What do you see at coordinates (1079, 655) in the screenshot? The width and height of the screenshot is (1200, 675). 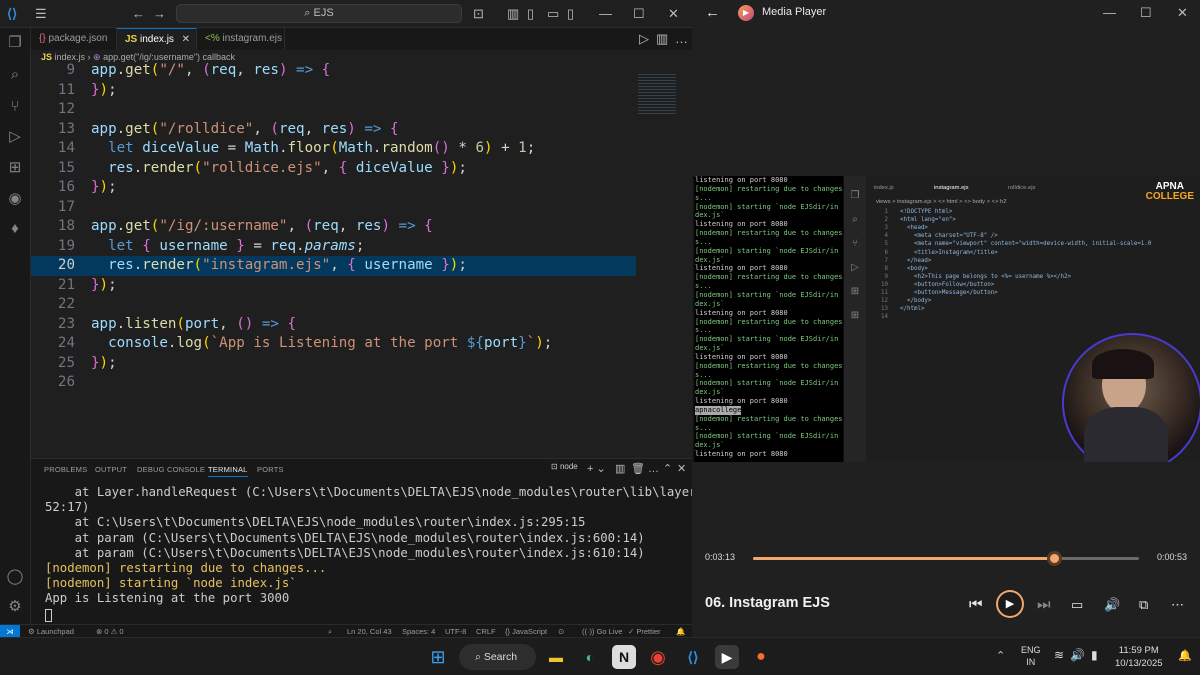 I see `system-tray-icons: ≋🔊▮` at bounding box center [1079, 655].